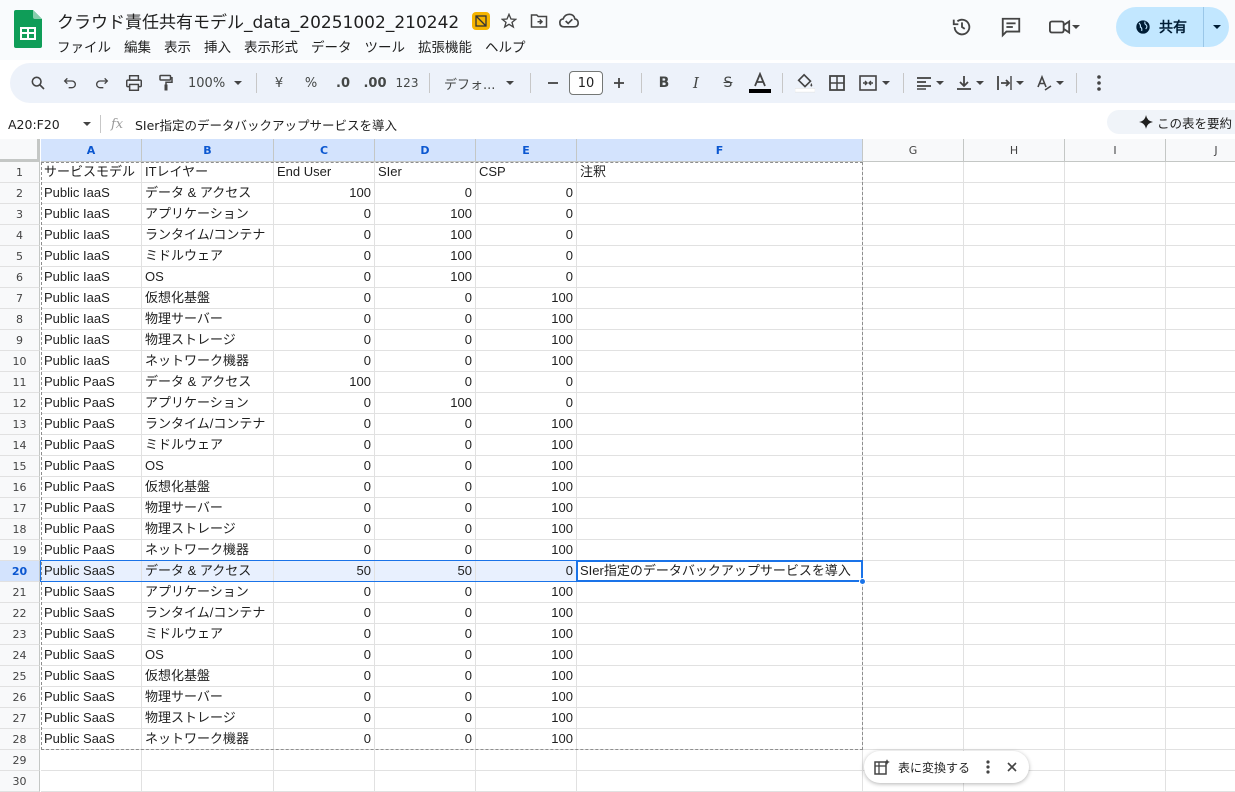  Describe the element at coordinates (324, 361) in the screenshot. I see `cell-c10: 0` at that location.